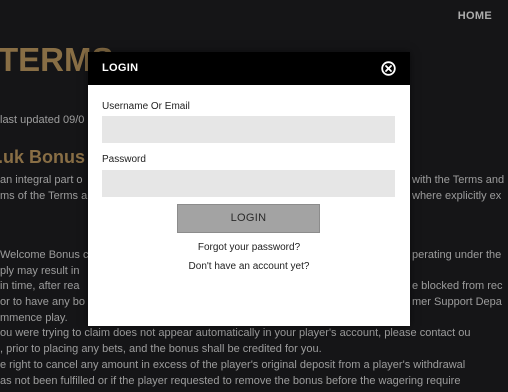 This screenshot has width=508, height=392. What do you see at coordinates (120, 68) in the screenshot?
I see `modal-title: LOGIN` at bounding box center [120, 68].